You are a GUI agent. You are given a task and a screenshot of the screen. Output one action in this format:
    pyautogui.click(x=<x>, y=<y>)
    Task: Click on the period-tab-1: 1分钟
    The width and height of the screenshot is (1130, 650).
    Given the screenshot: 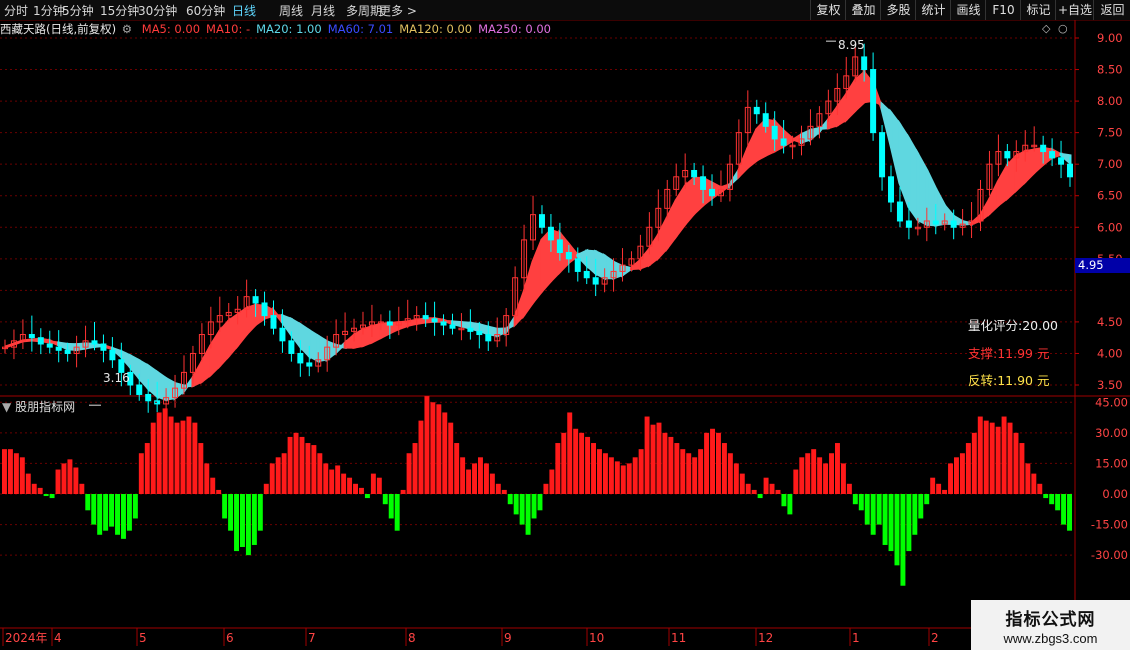 What is the action you would take?
    pyautogui.click(x=49, y=10)
    